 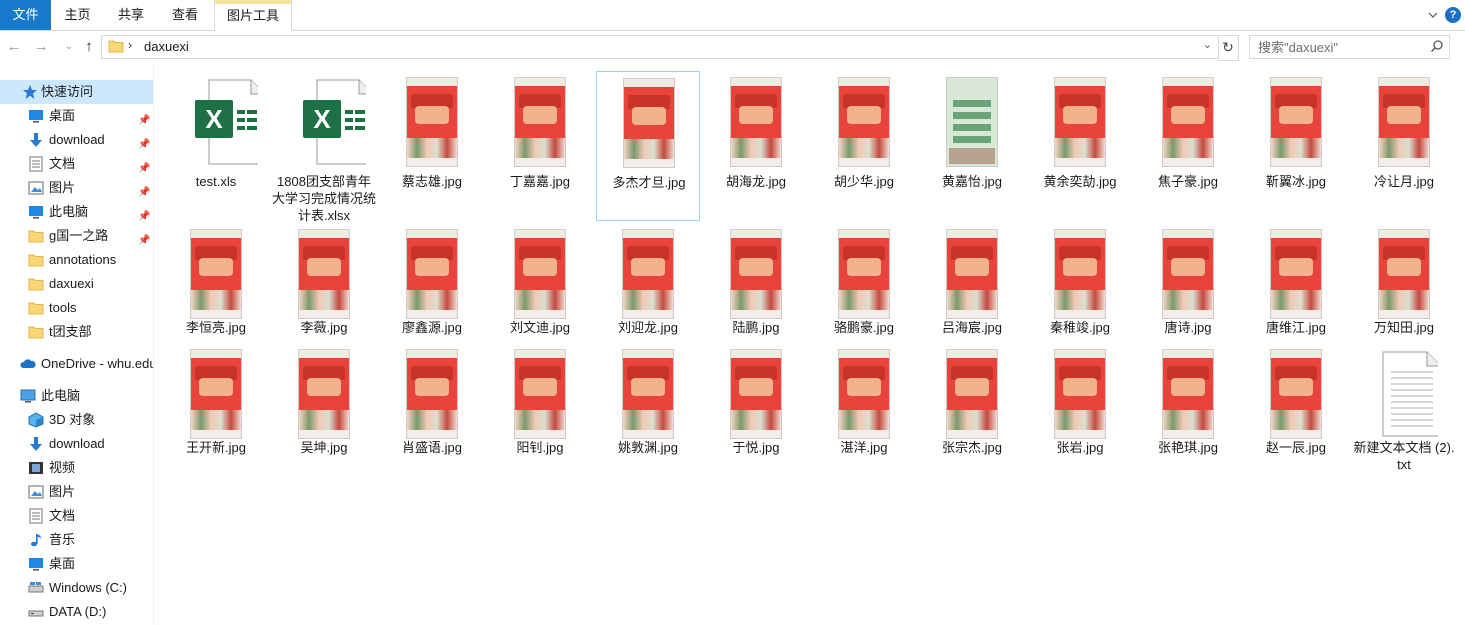 I want to click on file-name: 新建文本文档 (2).txt, so click(x=1404, y=456).